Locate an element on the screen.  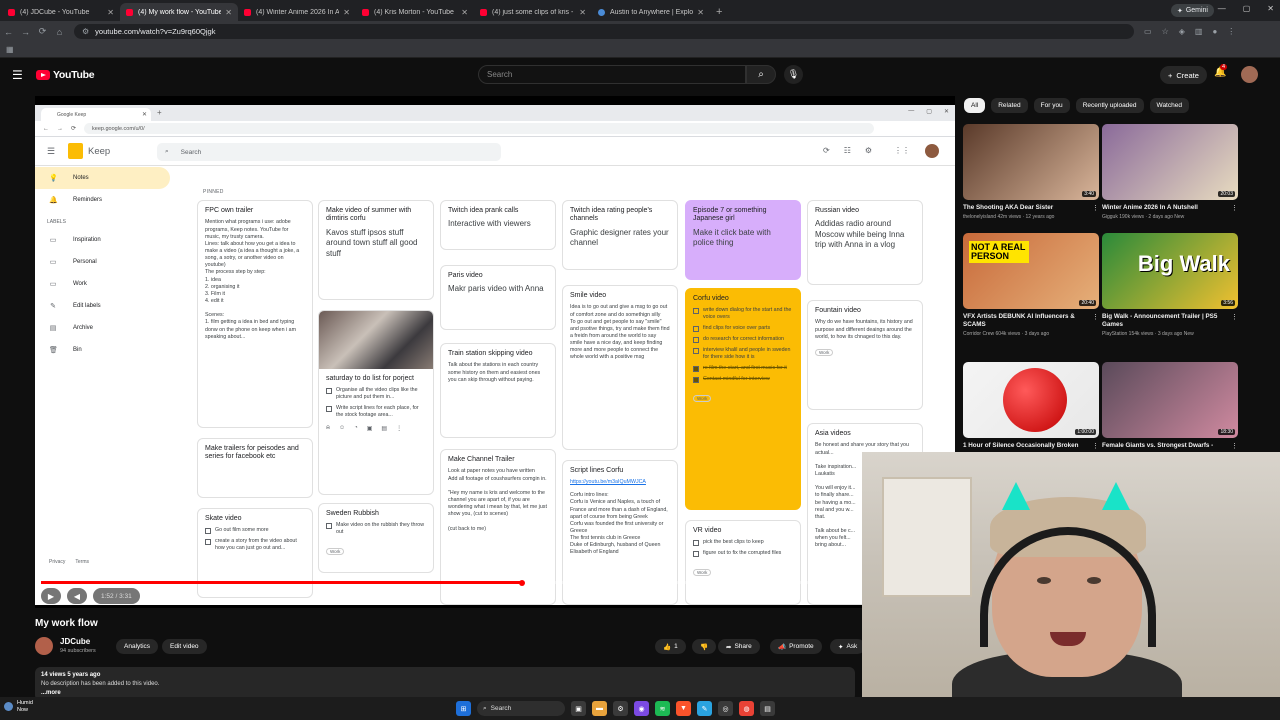
video-thumbnail: 20:03 is located at coordinates (1170, 162).